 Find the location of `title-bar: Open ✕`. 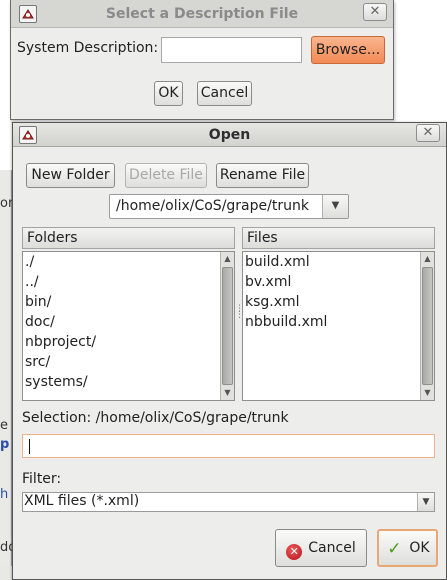

title-bar: Open ✕ is located at coordinates (229, 135).